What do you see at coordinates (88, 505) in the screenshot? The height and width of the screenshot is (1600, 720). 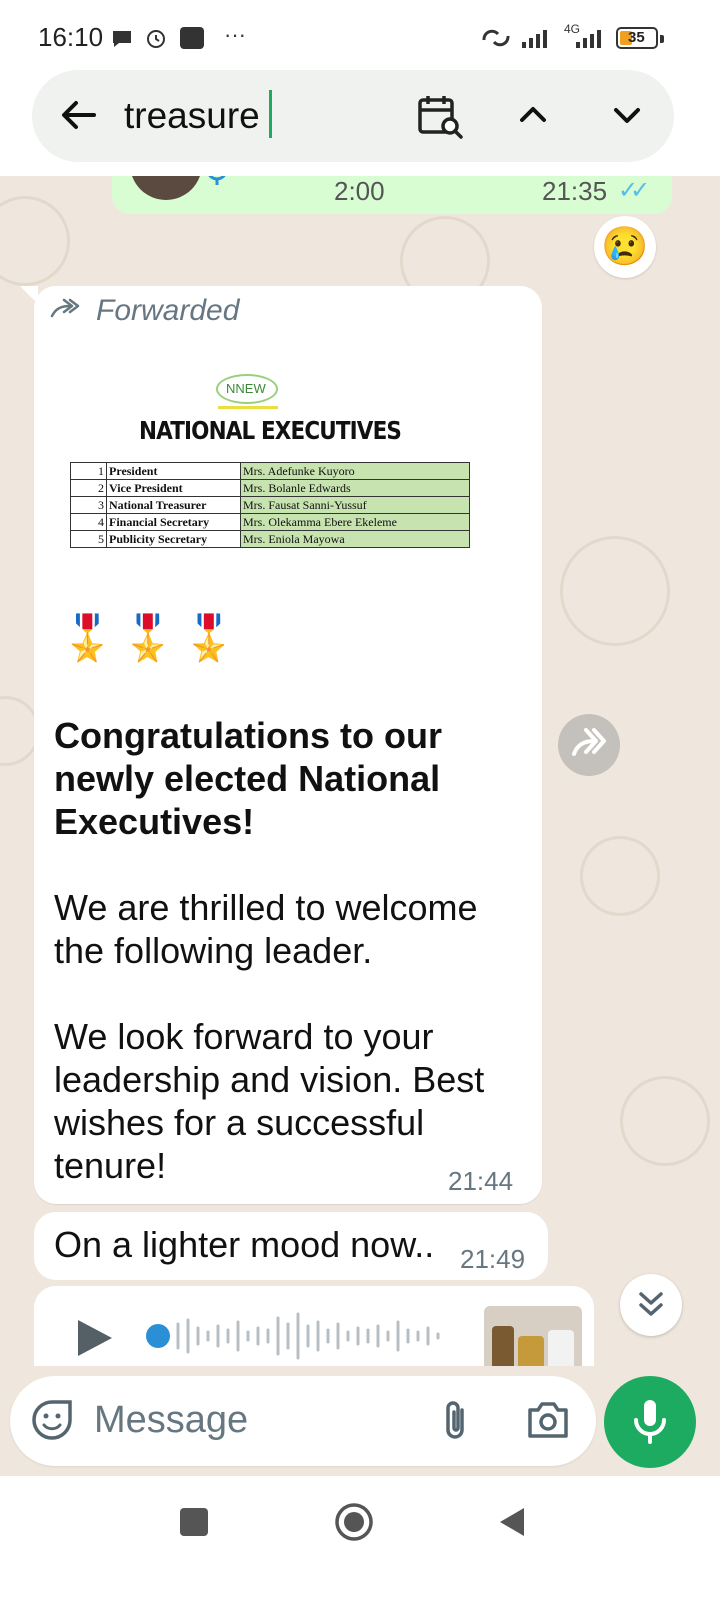 I see `row-number: 3` at bounding box center [88, 505].